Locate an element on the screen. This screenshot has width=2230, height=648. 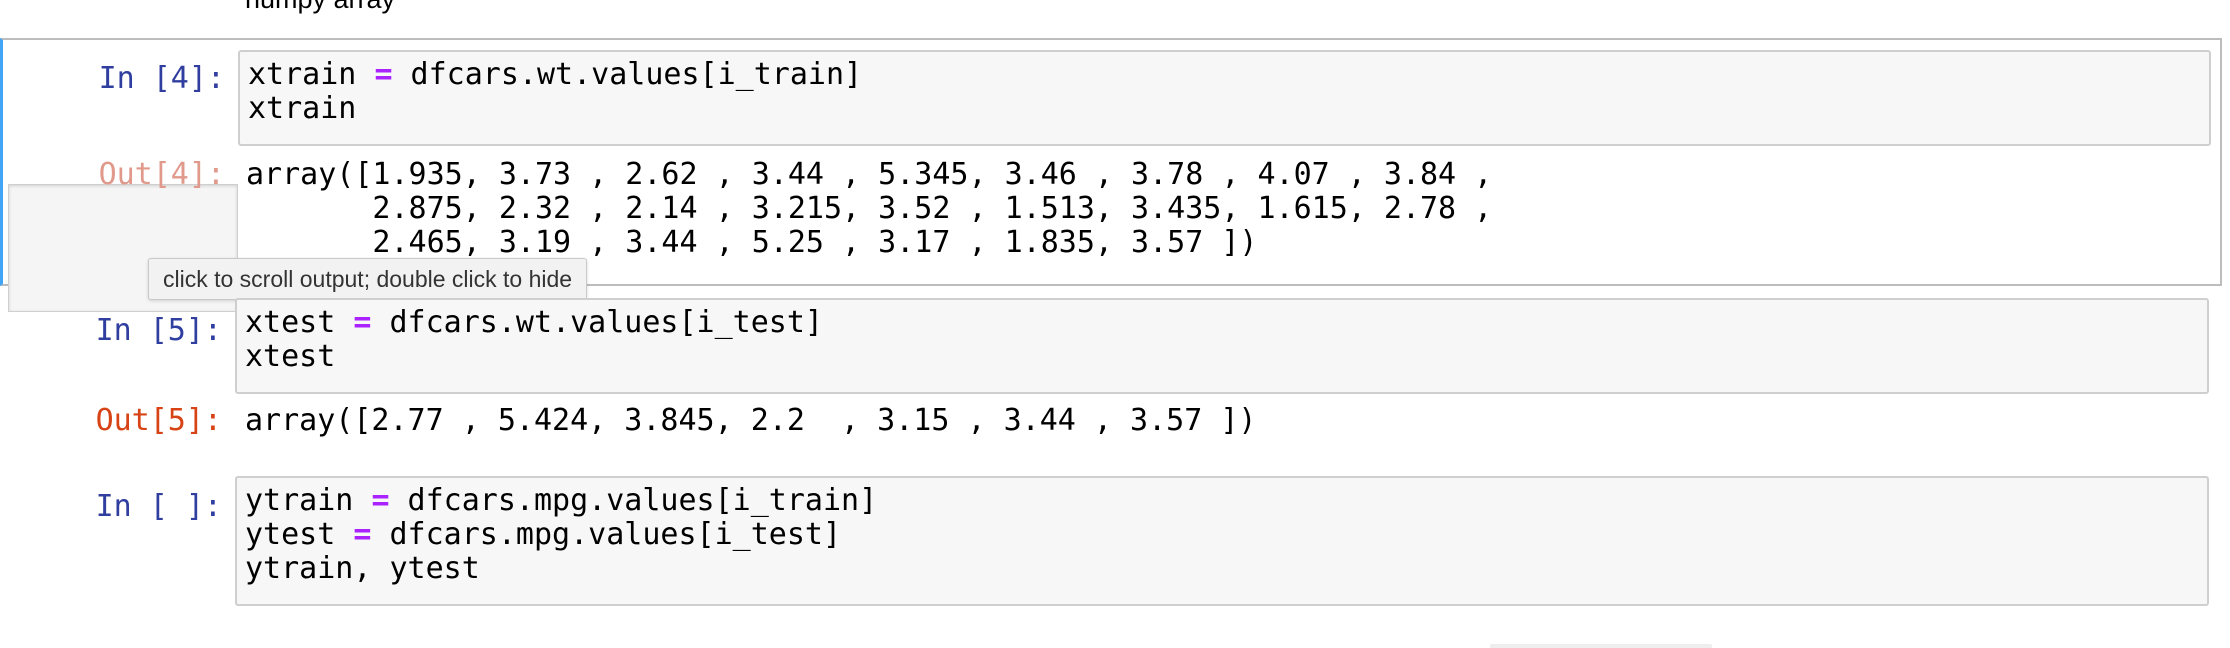
scroll-hint is located at coordinates (1601, 646).